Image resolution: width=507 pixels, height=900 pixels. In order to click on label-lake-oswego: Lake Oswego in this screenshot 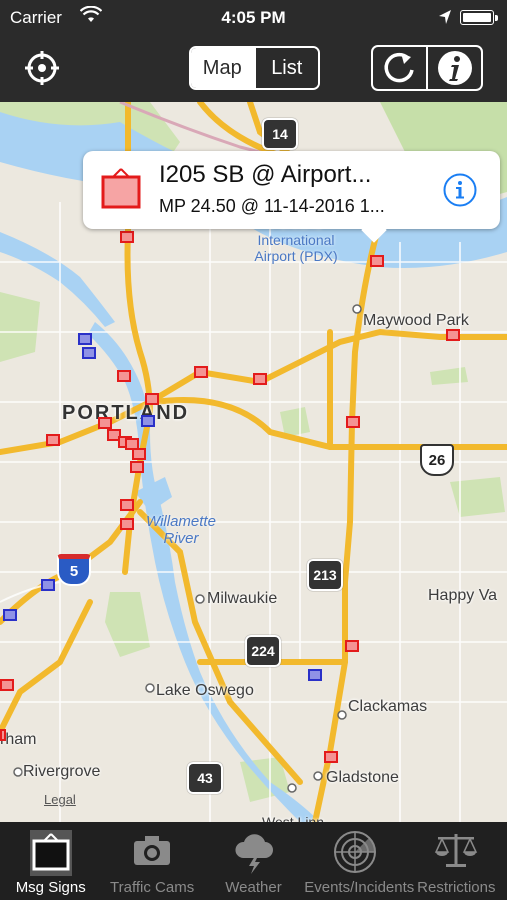, I will do `click(205, 690)`.